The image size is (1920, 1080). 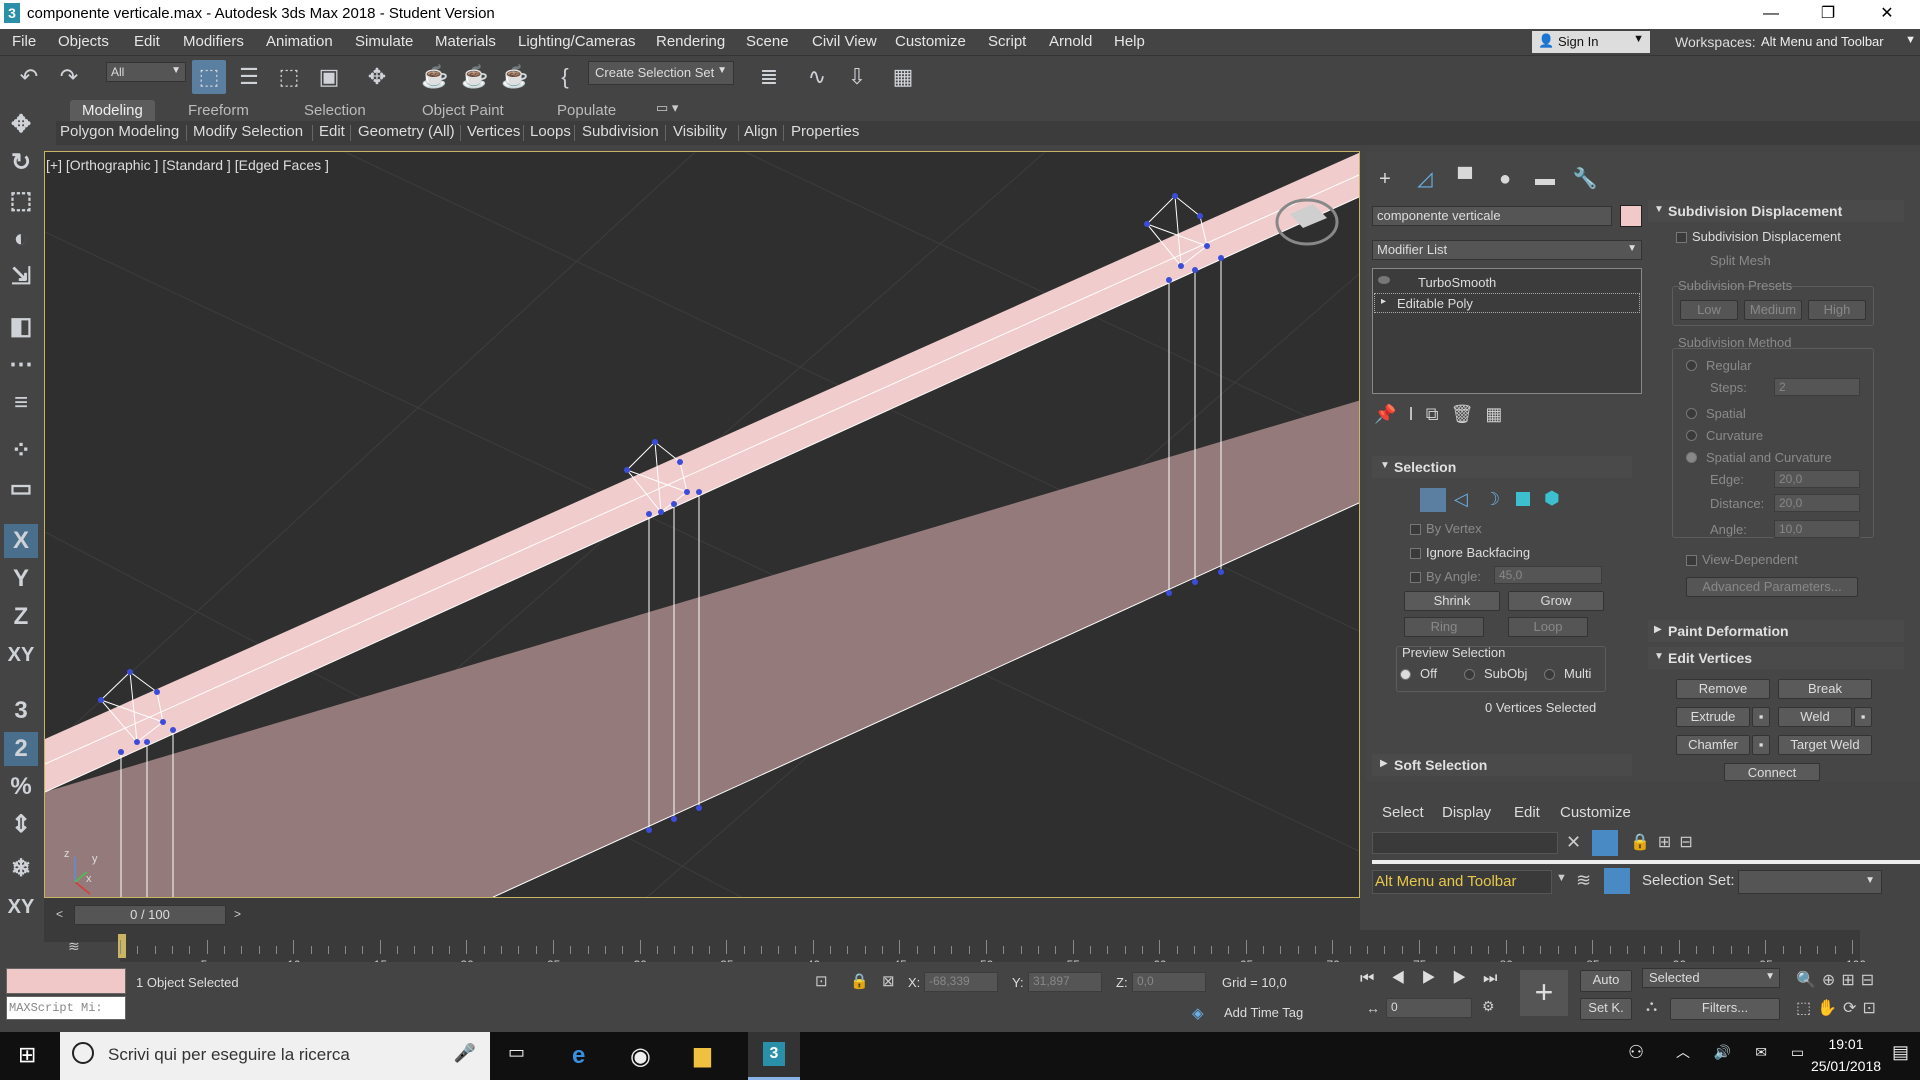 I want to click on weld-button: Weld, so click(x=1815, y=717).